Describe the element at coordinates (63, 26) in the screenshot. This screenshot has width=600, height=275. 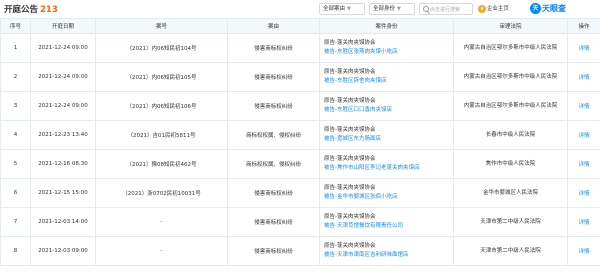
I see `column-header-date: 开庭日期` at that location.